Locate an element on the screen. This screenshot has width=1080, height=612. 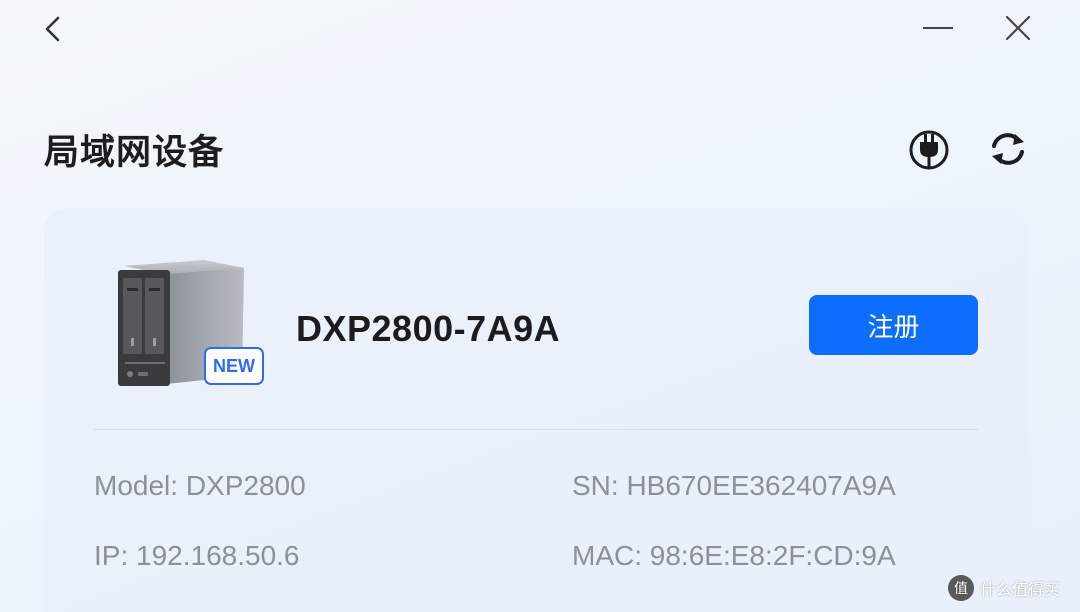
refresh-icon is located at coordinates (1008, 149).